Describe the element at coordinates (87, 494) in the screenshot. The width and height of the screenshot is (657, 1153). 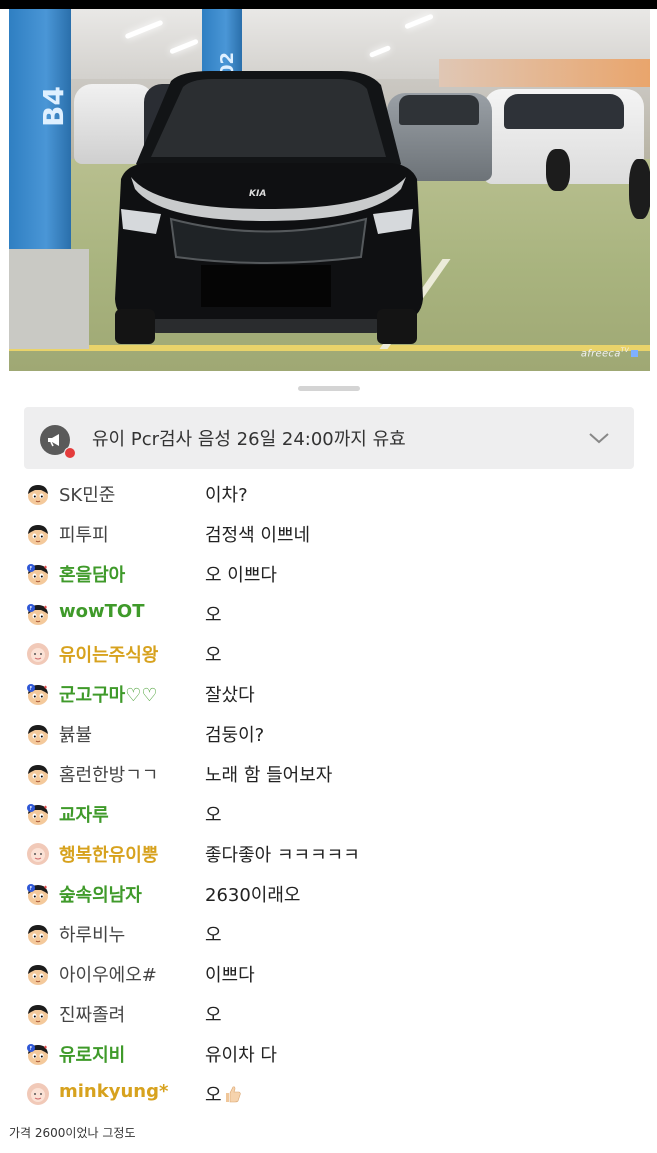
I see `chat-nickname: SK민준` at that location.